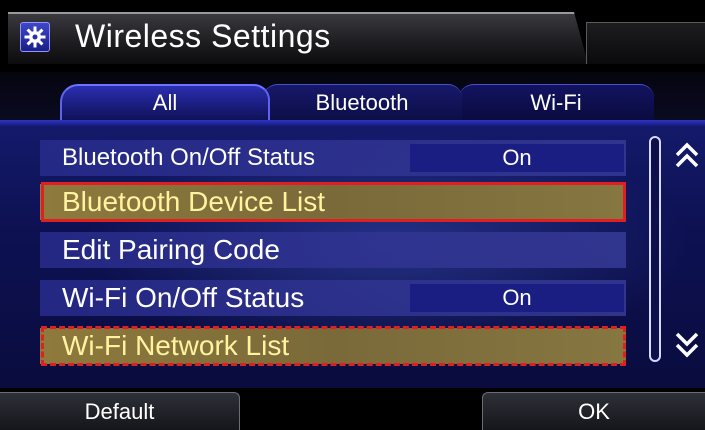 The width and height of the screenshot is (705, 430). What do you see at coordinates (203, 36) in the screenshot?
I see `page-title: Wireless Settings` at bounding box center [203, 36].